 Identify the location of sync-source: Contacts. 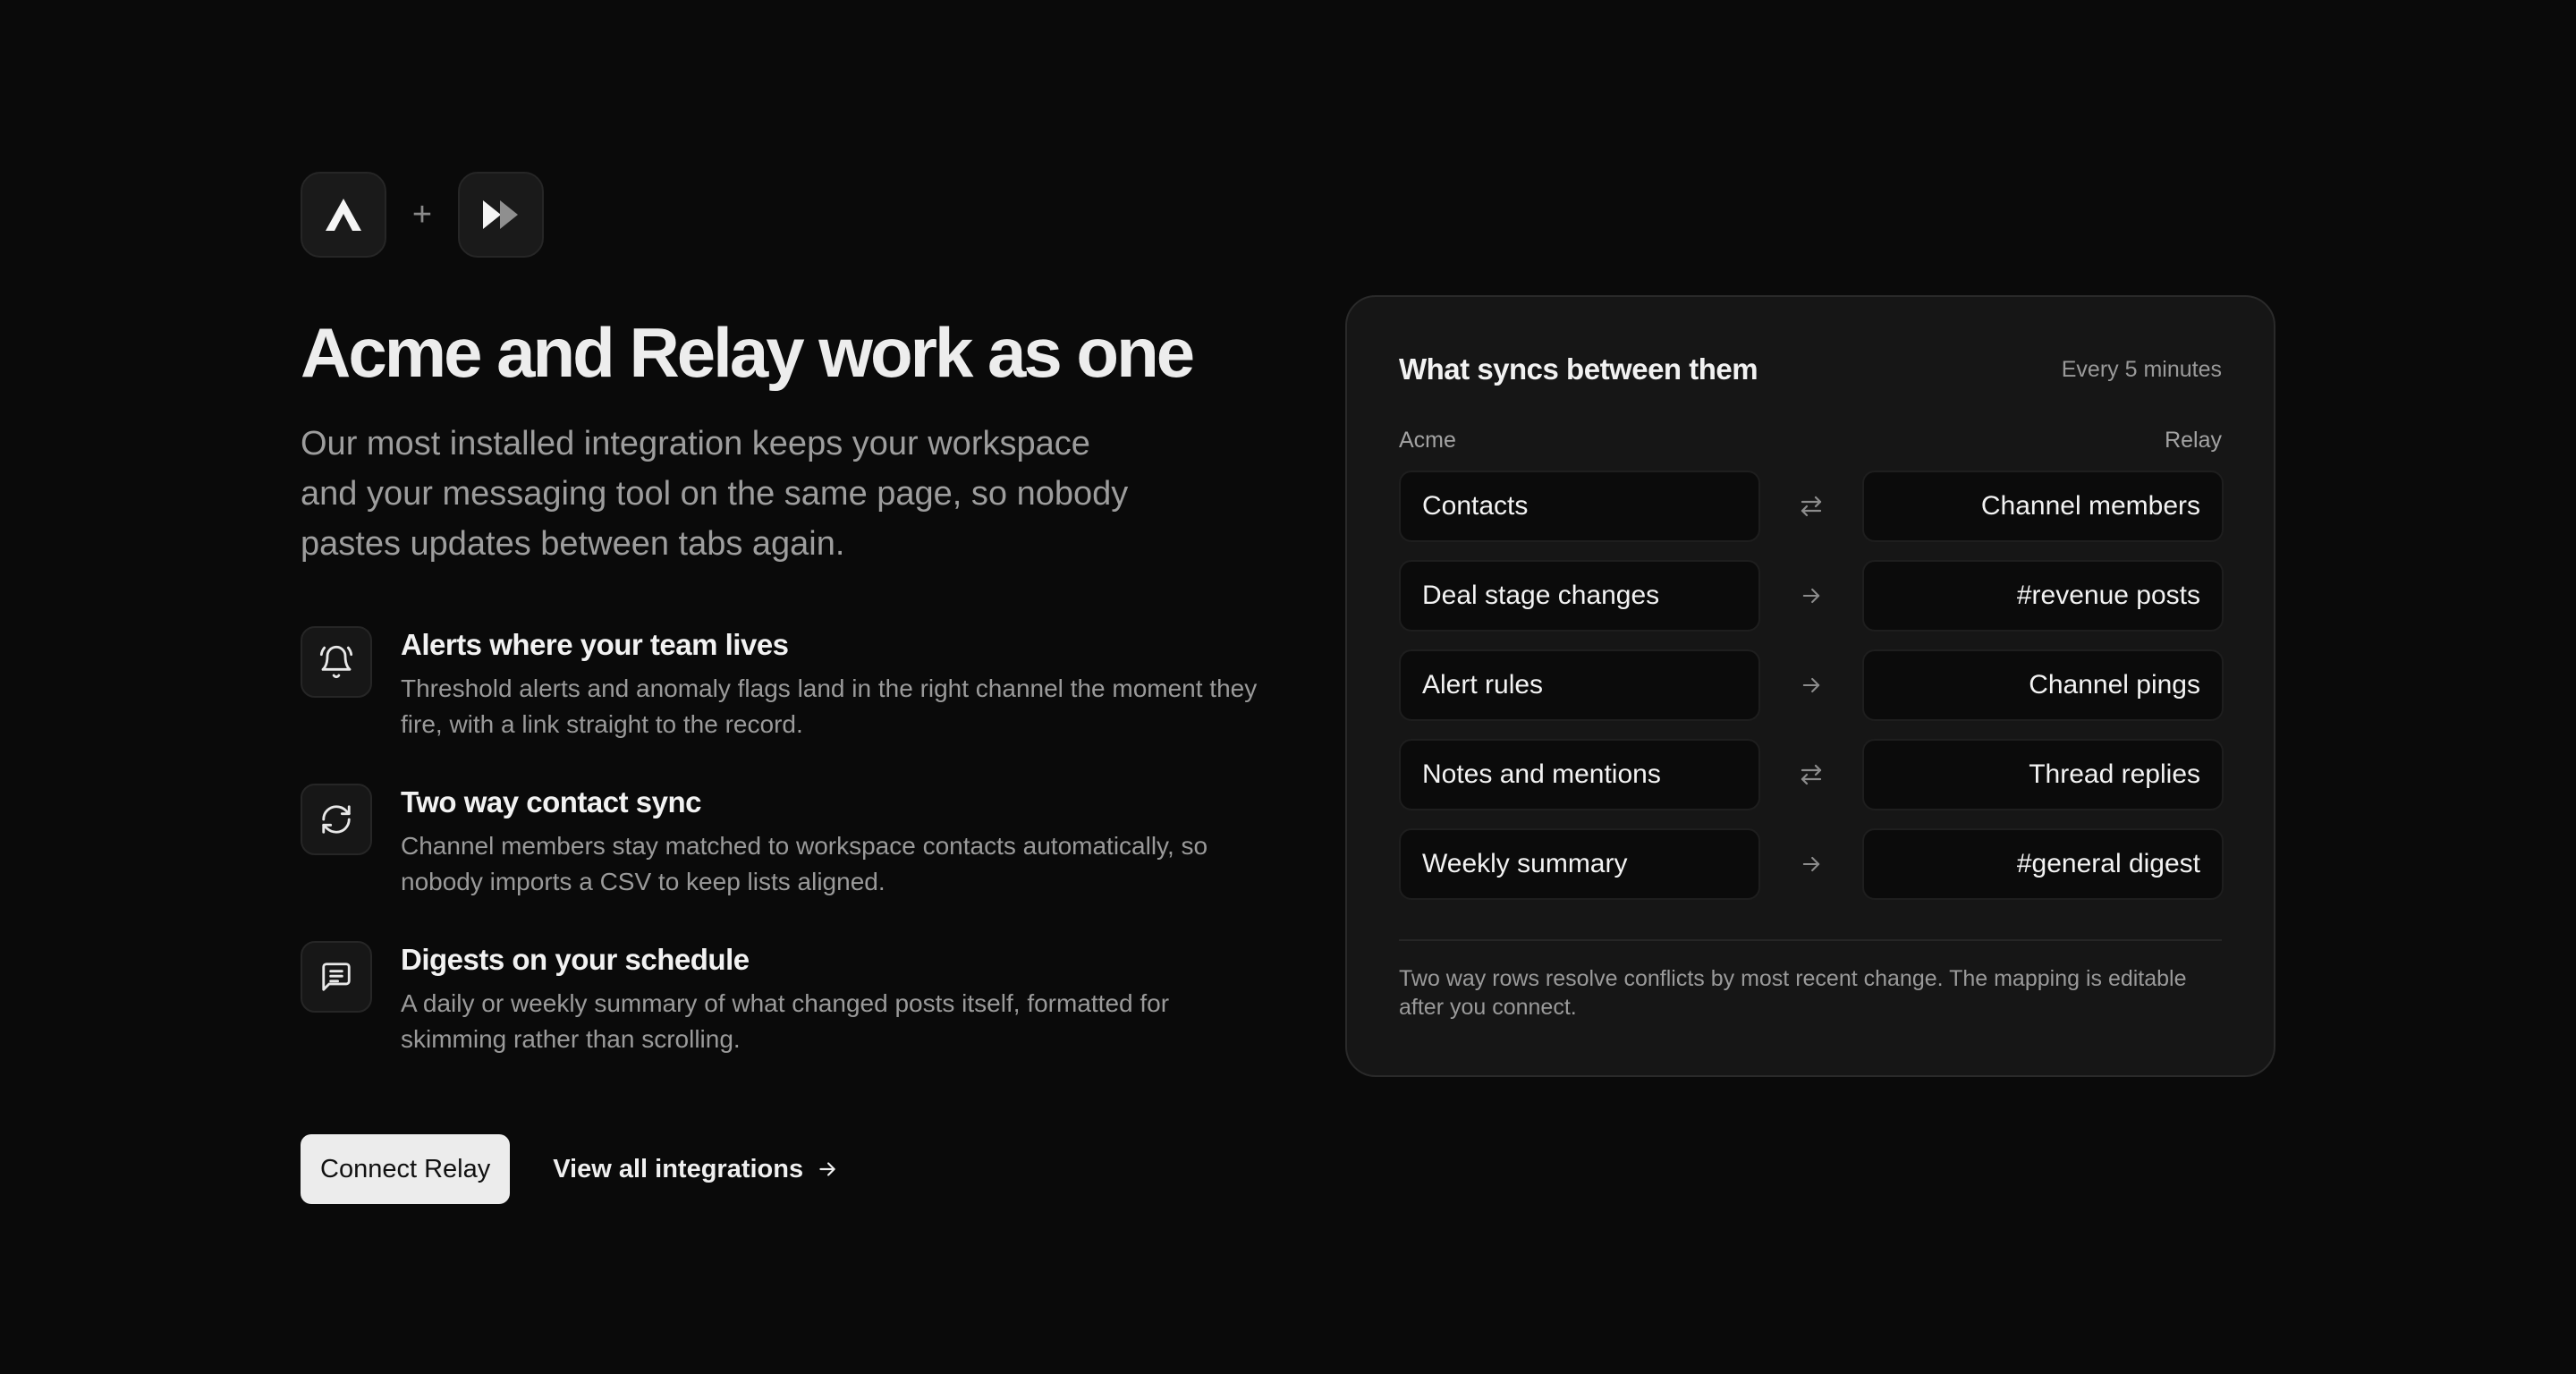
(1579, 506).